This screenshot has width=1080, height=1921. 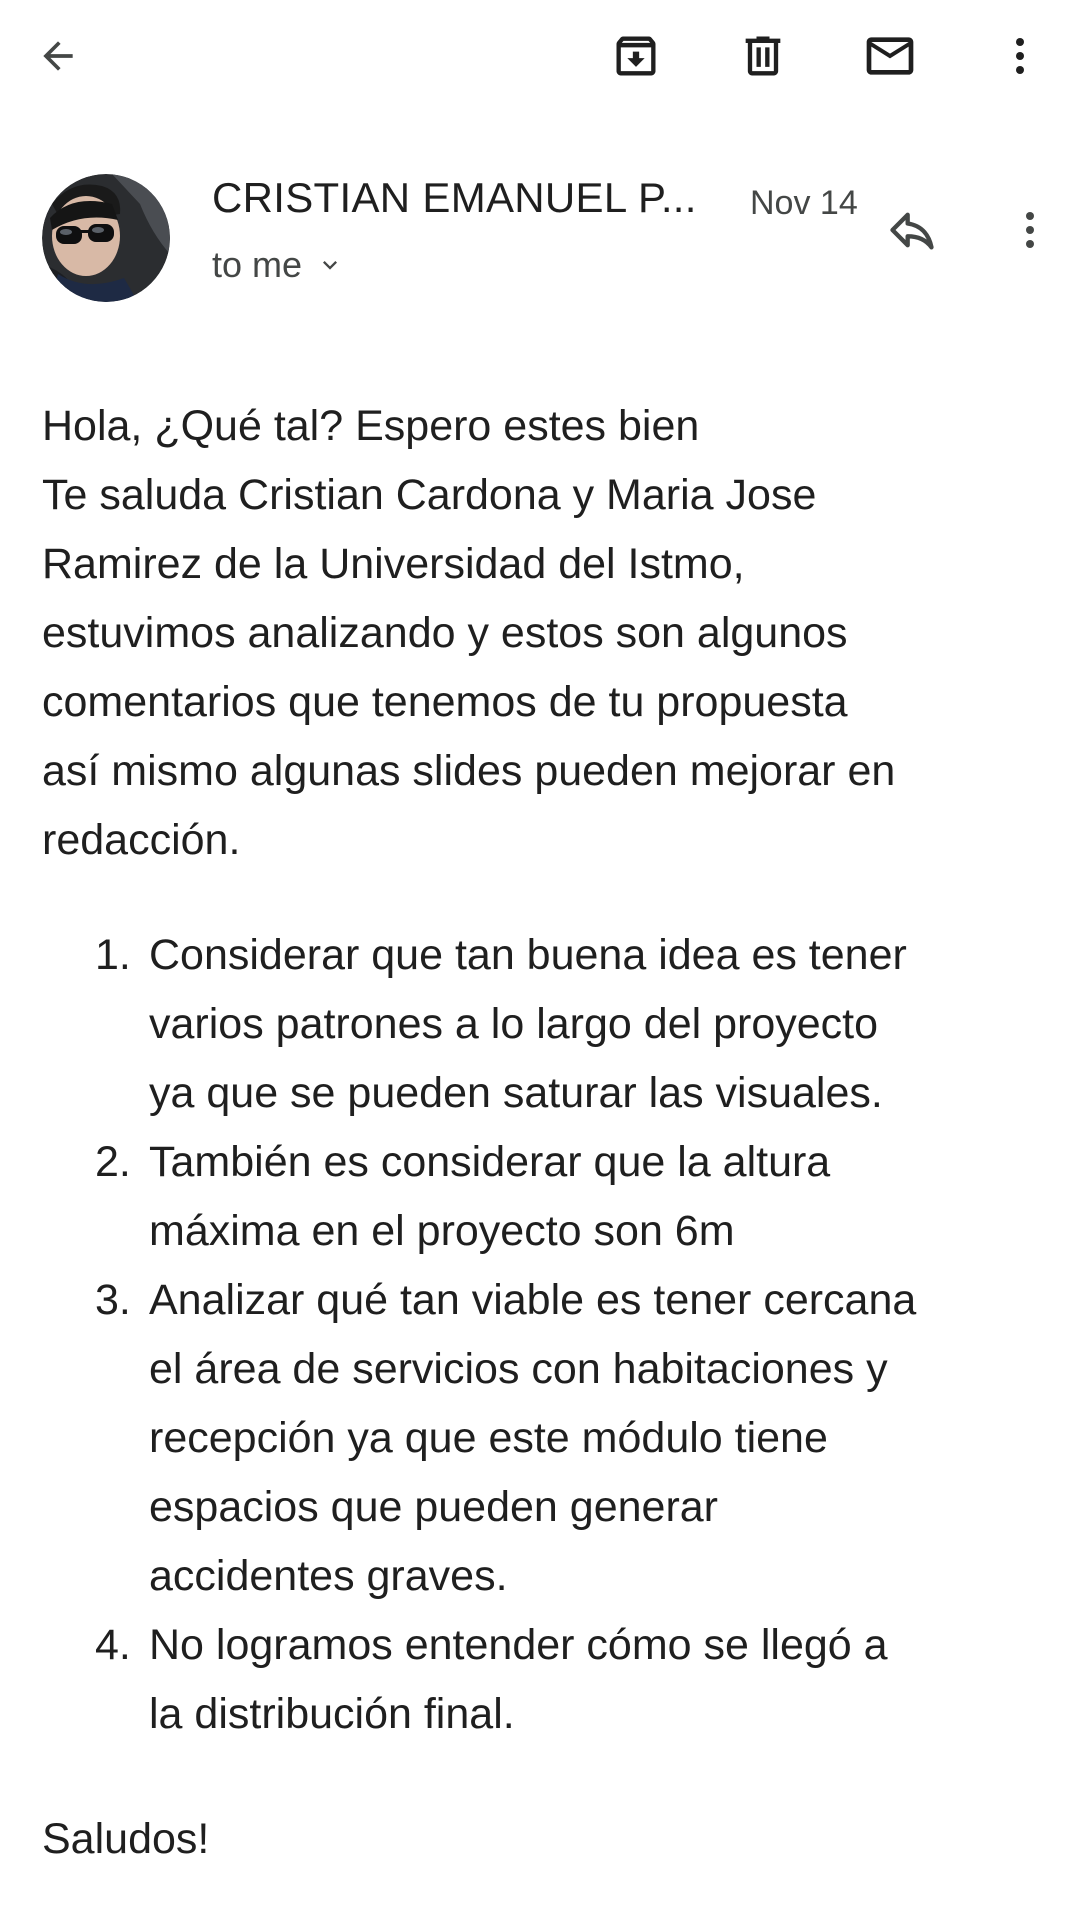 I want to click on list-line: recepción ya que este módulo tiene, so click(x=488, y=1438).